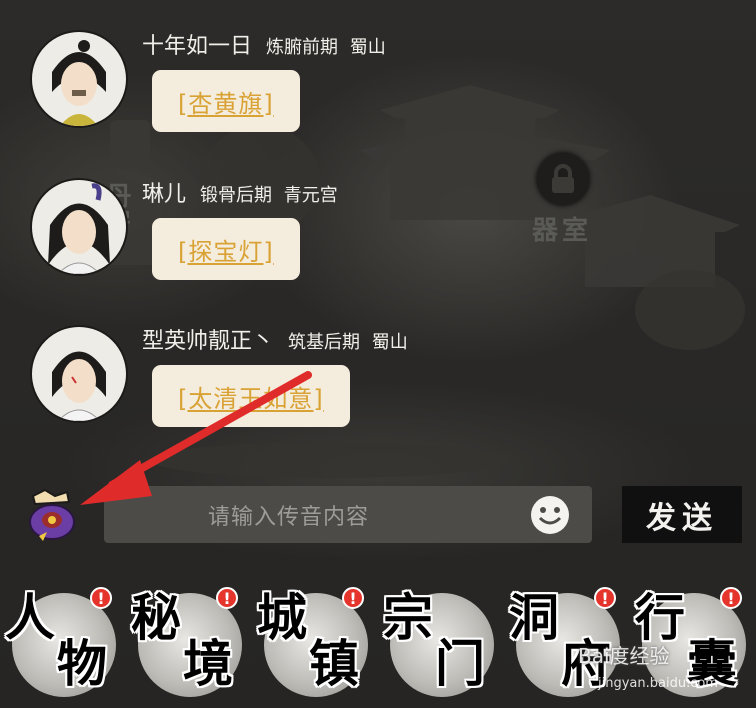 Image resolution: width=756 pixels, height=708 pixels. Describe the element at coordinates (30, 617) in the screenshot. I see `nav-label-char1: 人` at that location.